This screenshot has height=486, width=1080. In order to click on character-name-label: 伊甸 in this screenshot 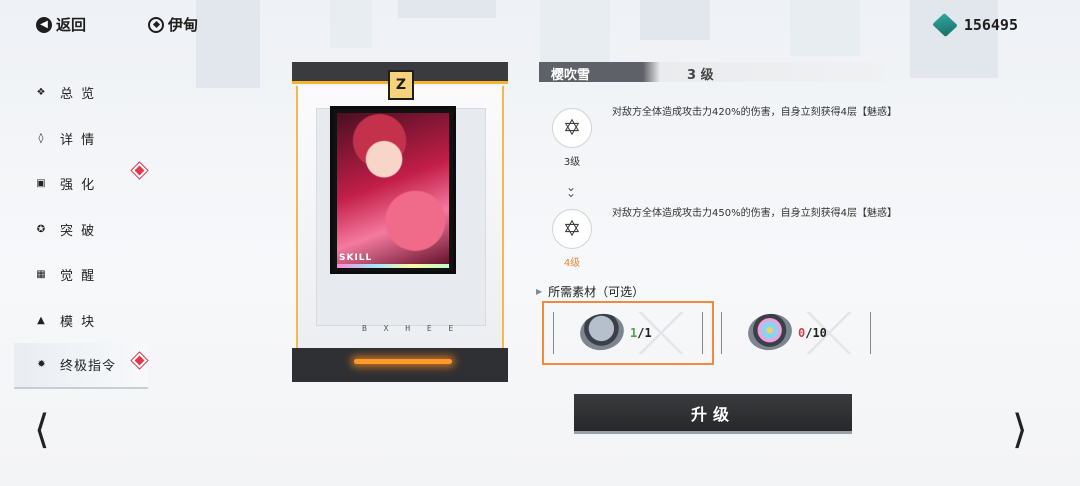, I will do `click(183, 25)`.